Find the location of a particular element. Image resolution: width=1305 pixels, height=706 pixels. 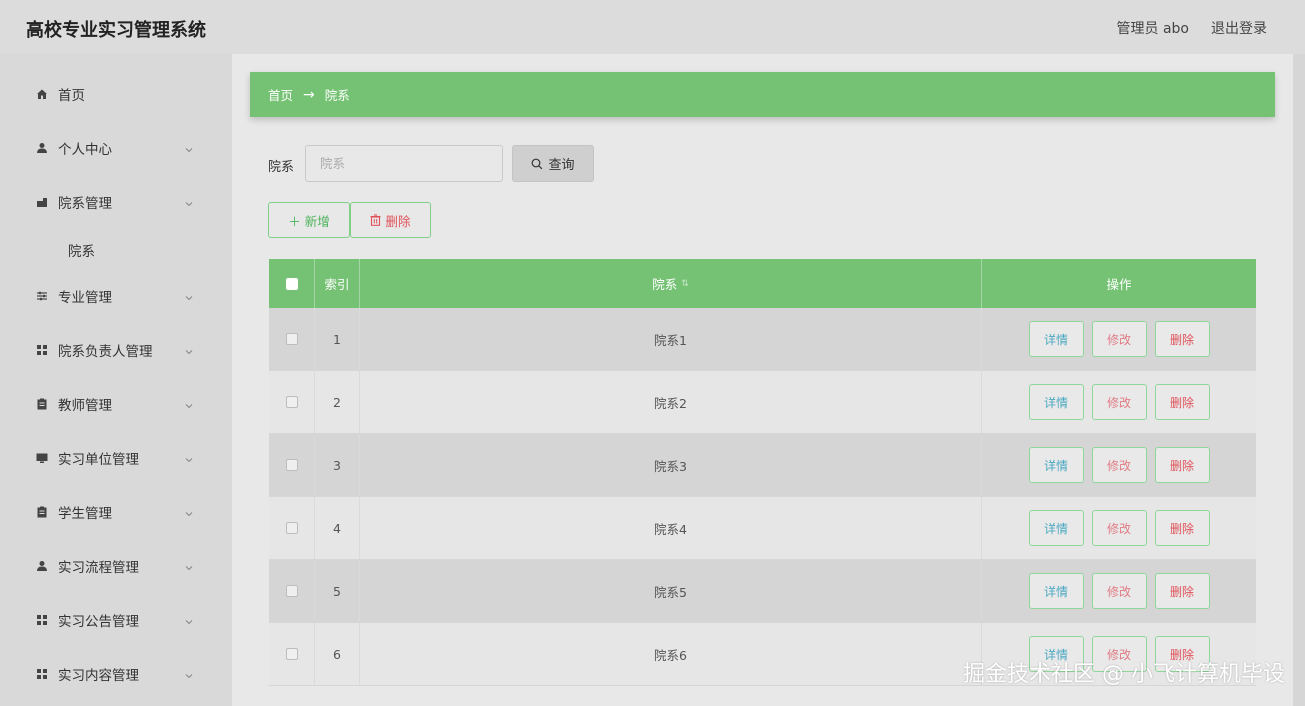

sidebar-item-8: 学生管理 is located at coordinates (116, 512).